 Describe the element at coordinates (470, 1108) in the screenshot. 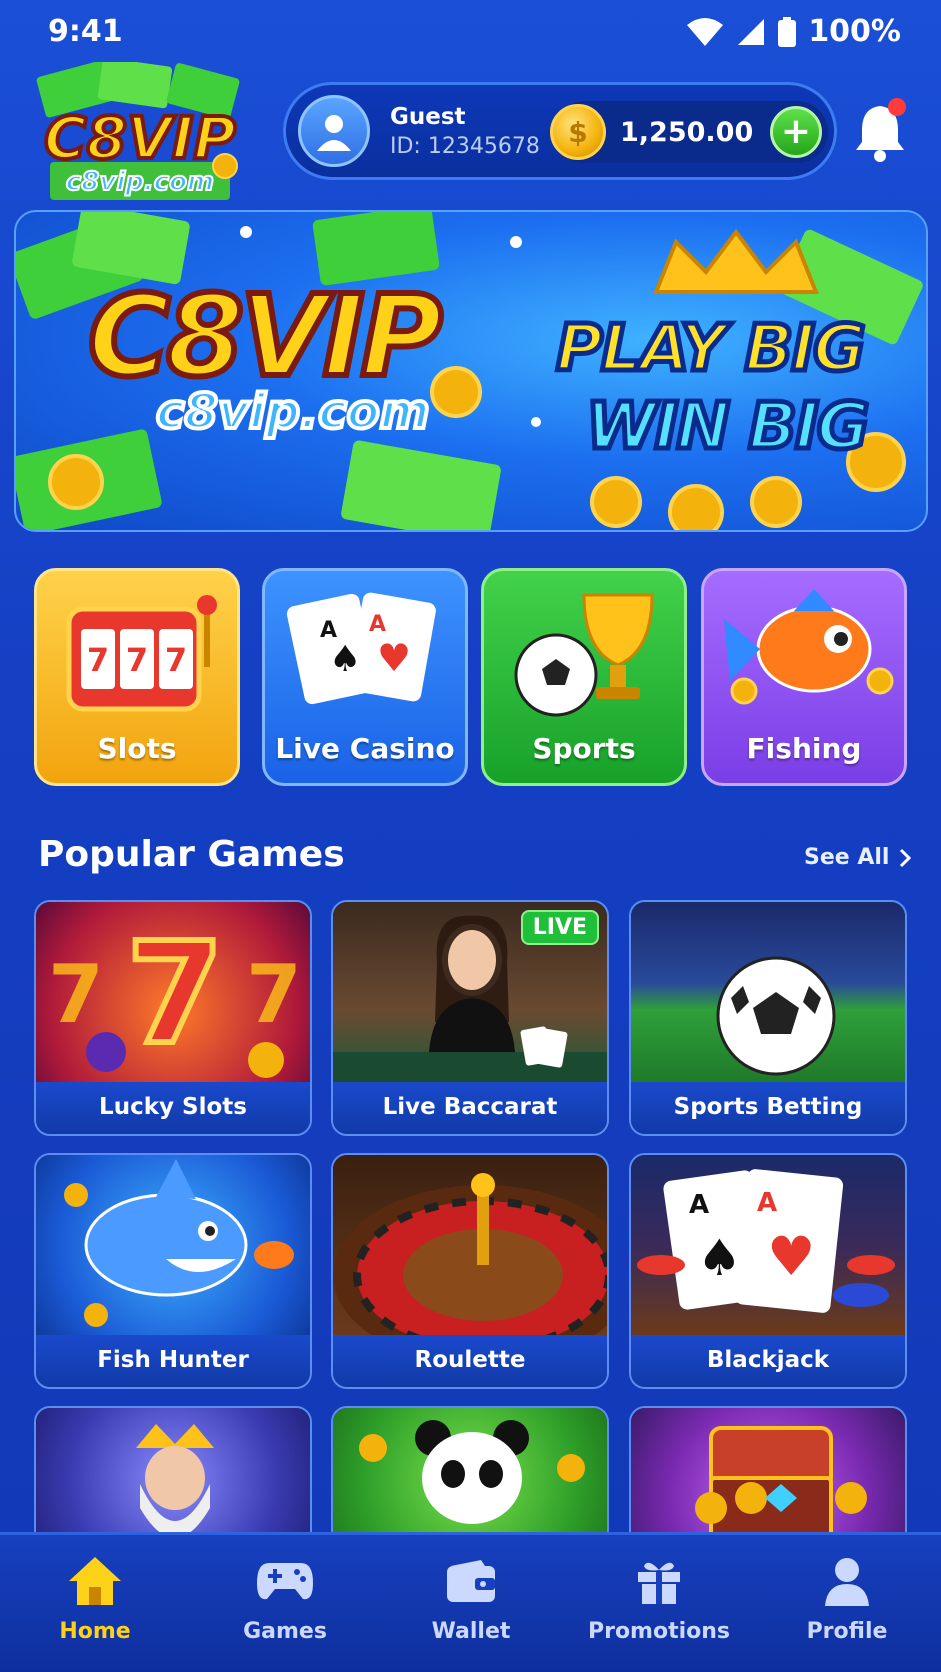

I see `game-label: Live Baccarat` at that location.